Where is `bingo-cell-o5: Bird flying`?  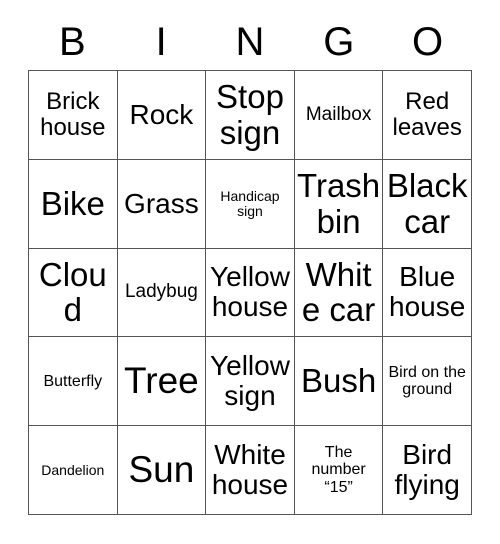 bingo-cell-o5: Bird flying is located at coordinates (427, 470).